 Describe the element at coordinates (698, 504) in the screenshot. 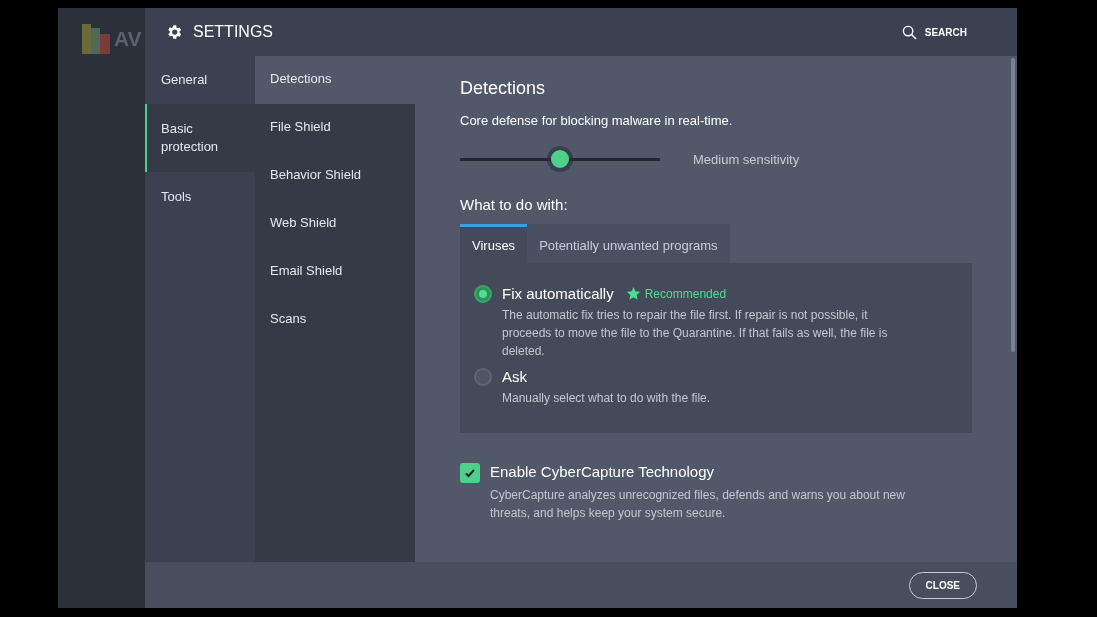

I see `checkbox-description: CyberCapture analyzes unrecognized files, defends and warns you about new threats, and helps keep your system secure.` at that location.